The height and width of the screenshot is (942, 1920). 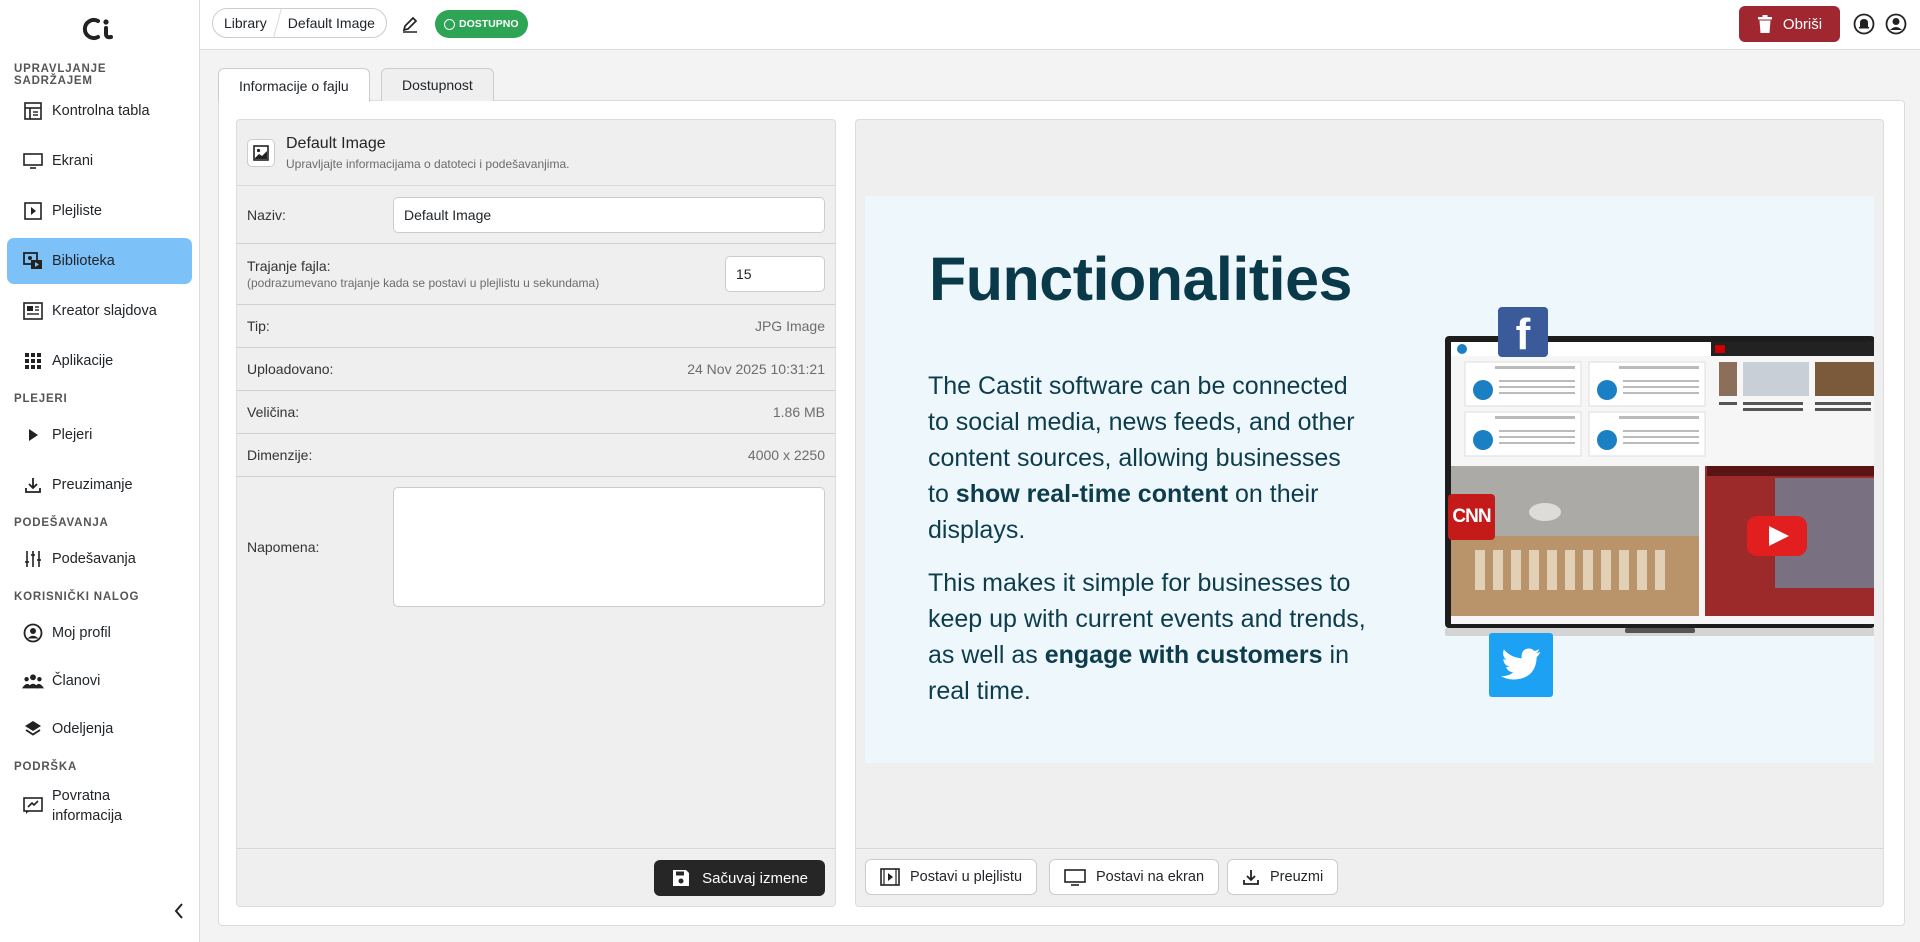 What do you see at coordinates (33, 261) in the screenshot?
I see `library-icon` at bounding box center [33, 261].